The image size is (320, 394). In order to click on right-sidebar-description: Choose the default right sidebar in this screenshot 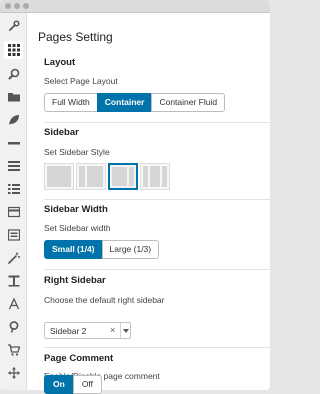, I will do `click(104, 300)`.